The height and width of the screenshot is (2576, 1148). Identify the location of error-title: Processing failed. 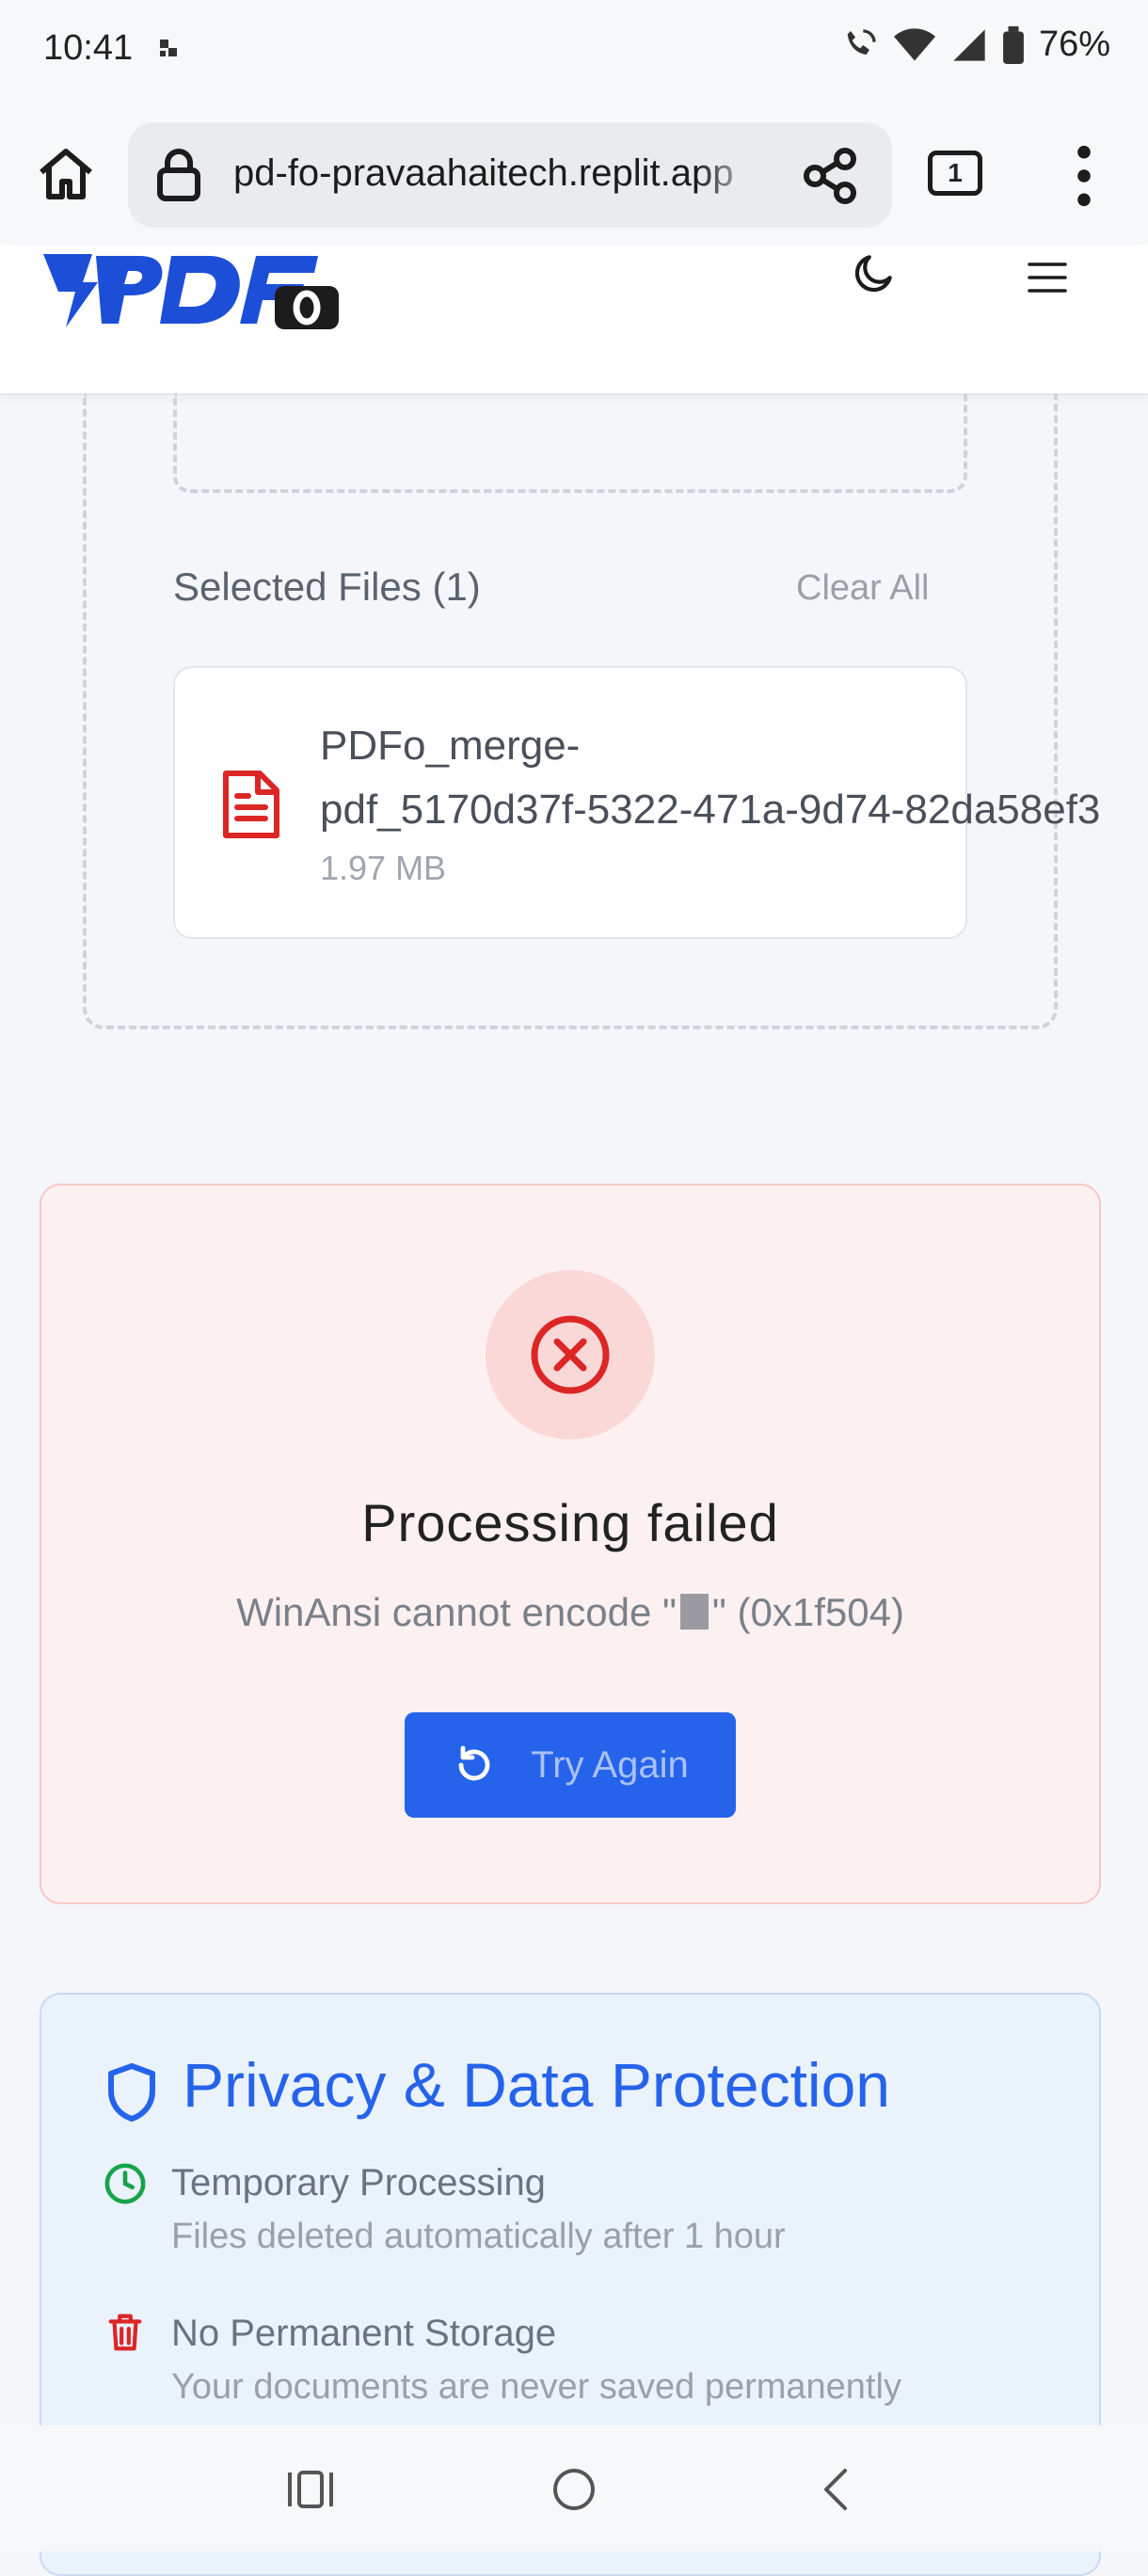
(570, 1522).